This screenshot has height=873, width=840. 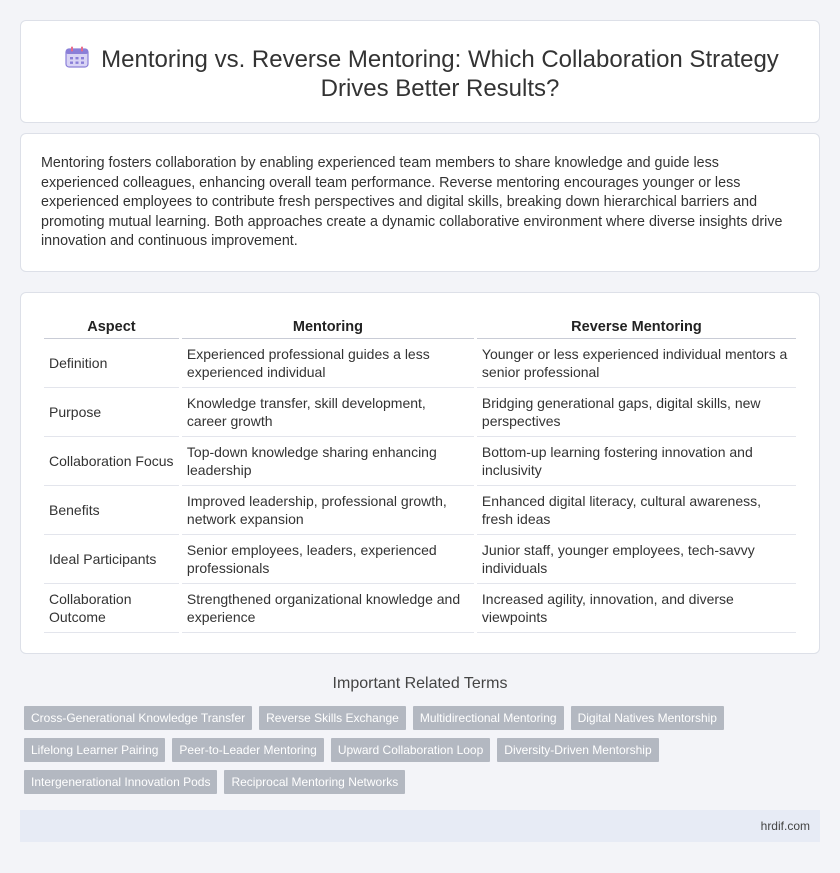 I want to click on footer-site-link: hrdif.com, so click(x=785, y=826).